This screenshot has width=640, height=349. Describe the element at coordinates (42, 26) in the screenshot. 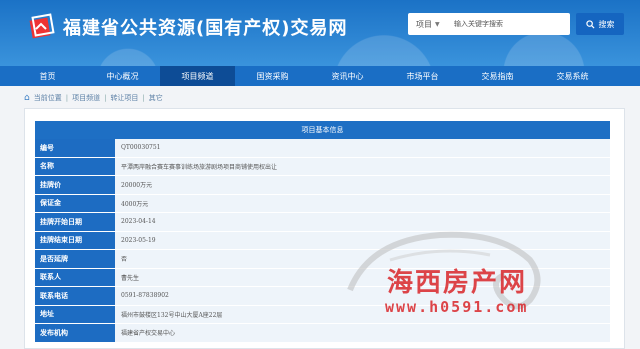

I see `logo-icon` at that location.